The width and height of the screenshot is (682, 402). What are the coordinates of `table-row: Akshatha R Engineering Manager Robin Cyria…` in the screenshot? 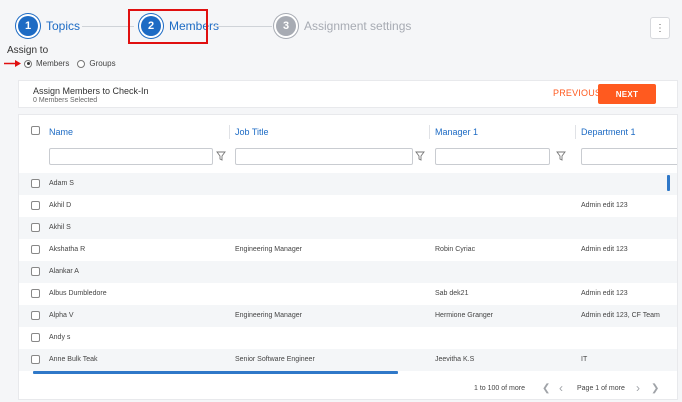 It's located at (348, 250).